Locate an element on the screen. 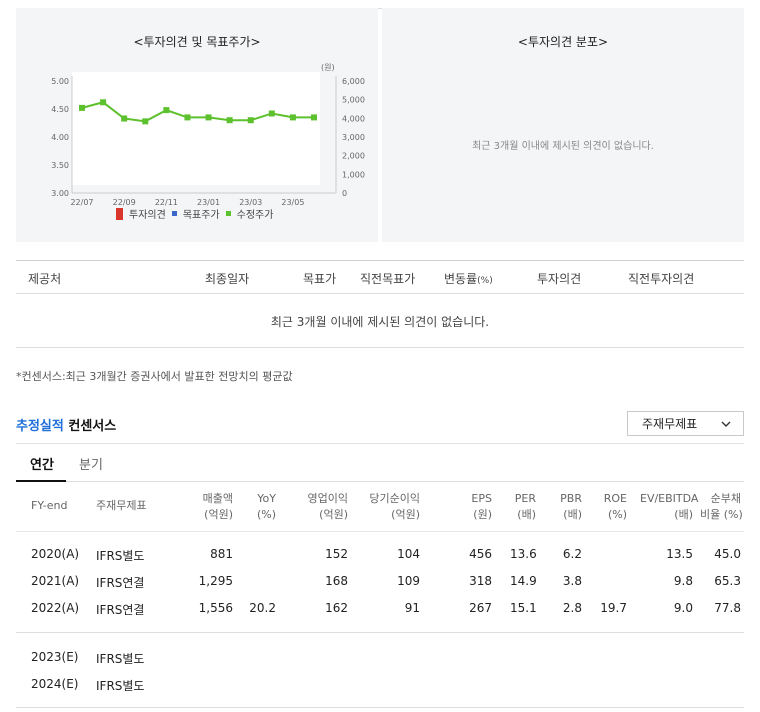  row-value: 9.8 is located at coordinates (683, 581).